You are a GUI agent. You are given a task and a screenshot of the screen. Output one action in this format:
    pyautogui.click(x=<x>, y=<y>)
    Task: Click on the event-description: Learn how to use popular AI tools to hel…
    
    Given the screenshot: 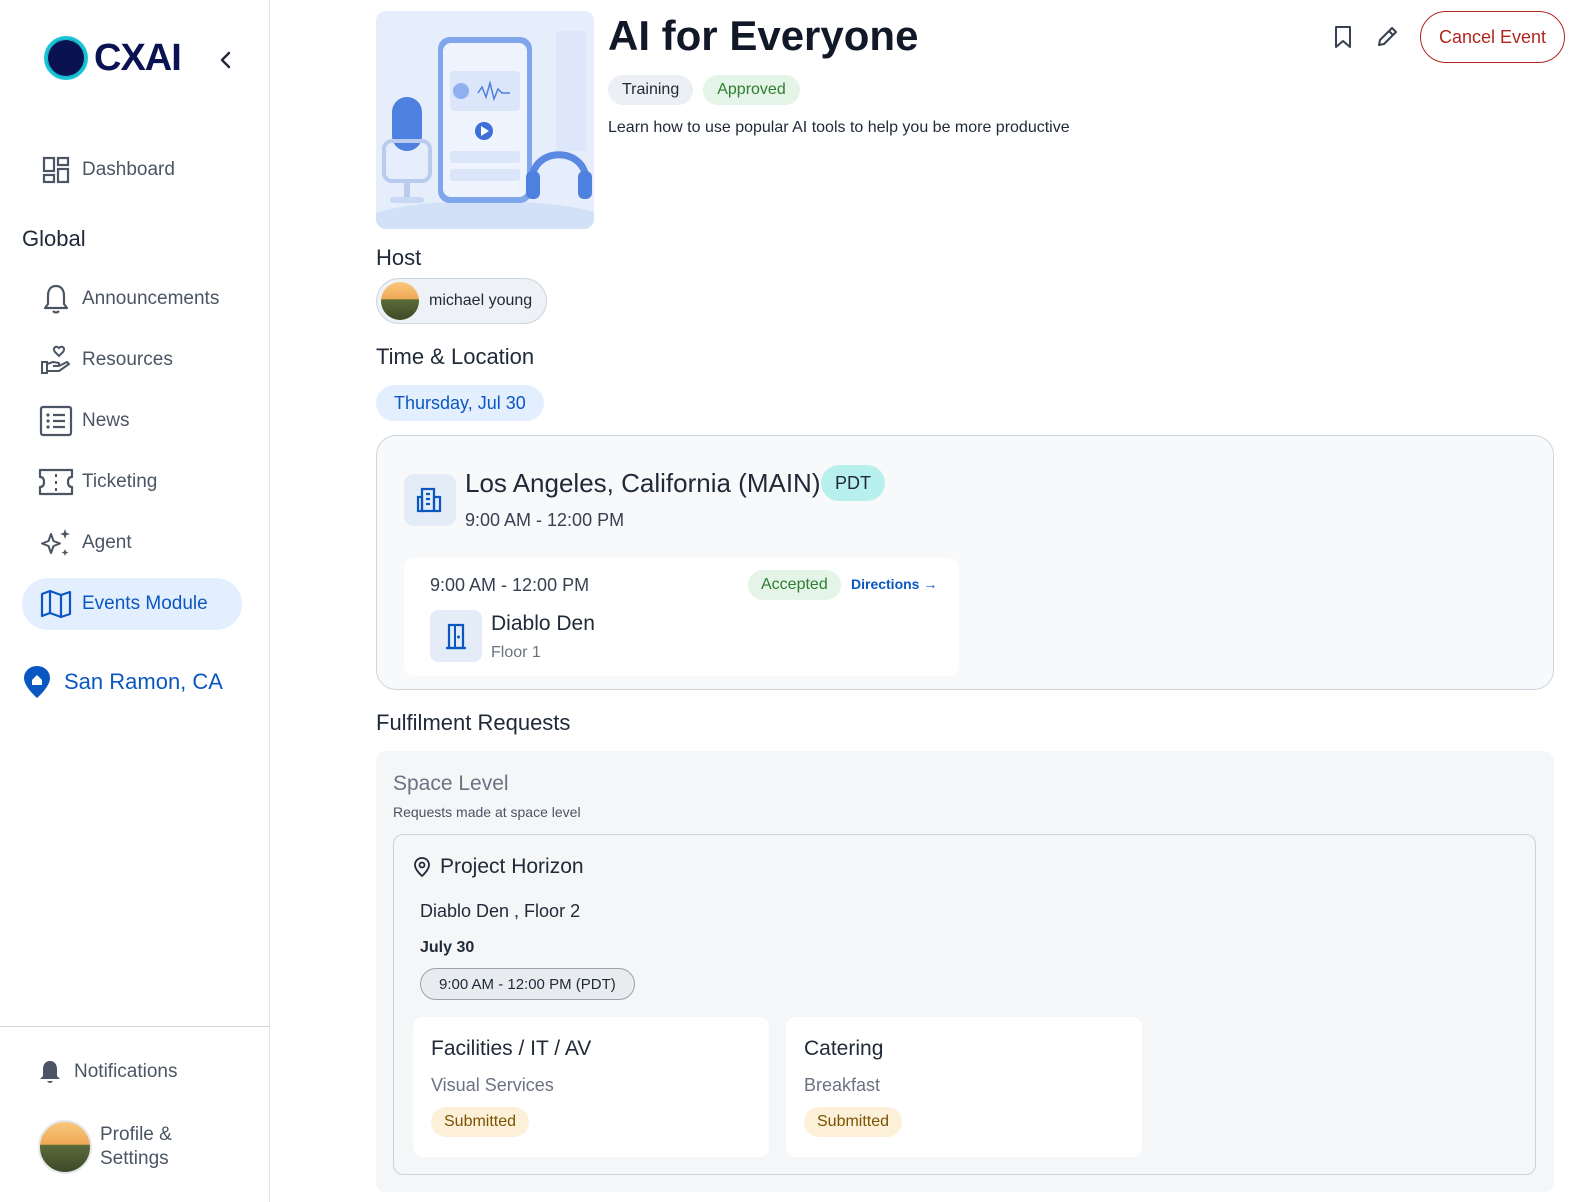 What is the action you would take?
    pyautogui.click(x=839, y=127)
    